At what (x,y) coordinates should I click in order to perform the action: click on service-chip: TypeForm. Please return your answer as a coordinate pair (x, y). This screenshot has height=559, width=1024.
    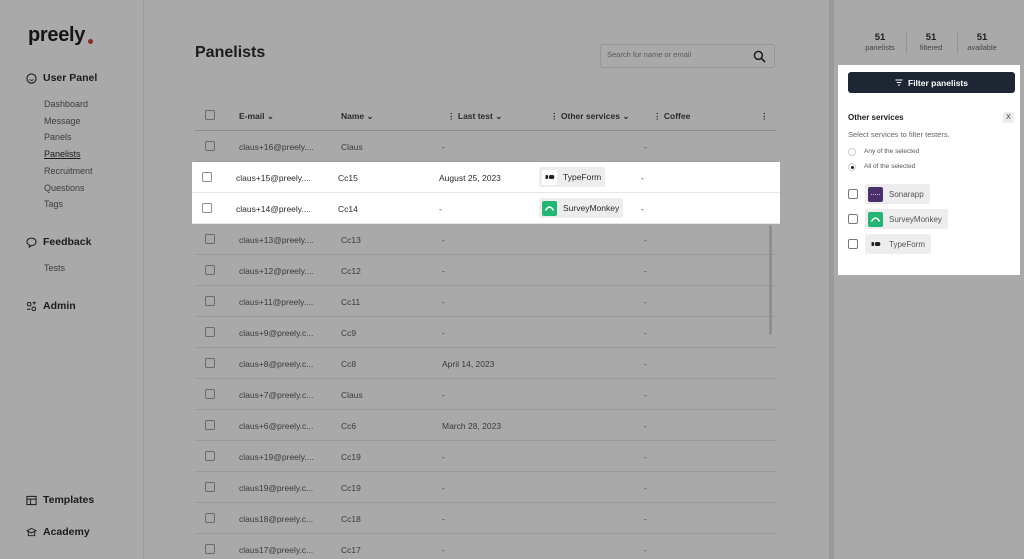
    Looking at the image, I should click on (572, 177).